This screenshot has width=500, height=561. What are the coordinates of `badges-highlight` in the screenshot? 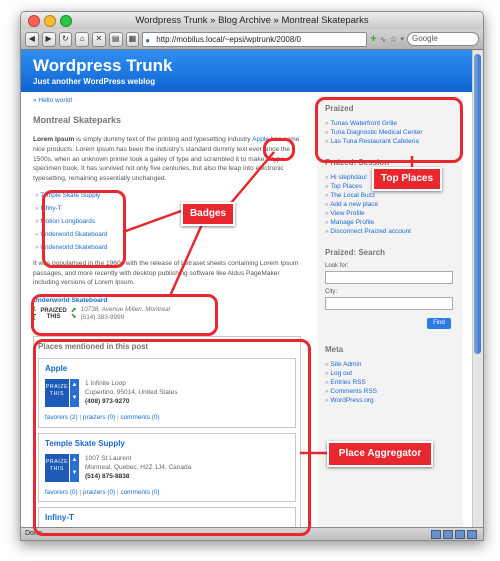 It's located at (84, 229).